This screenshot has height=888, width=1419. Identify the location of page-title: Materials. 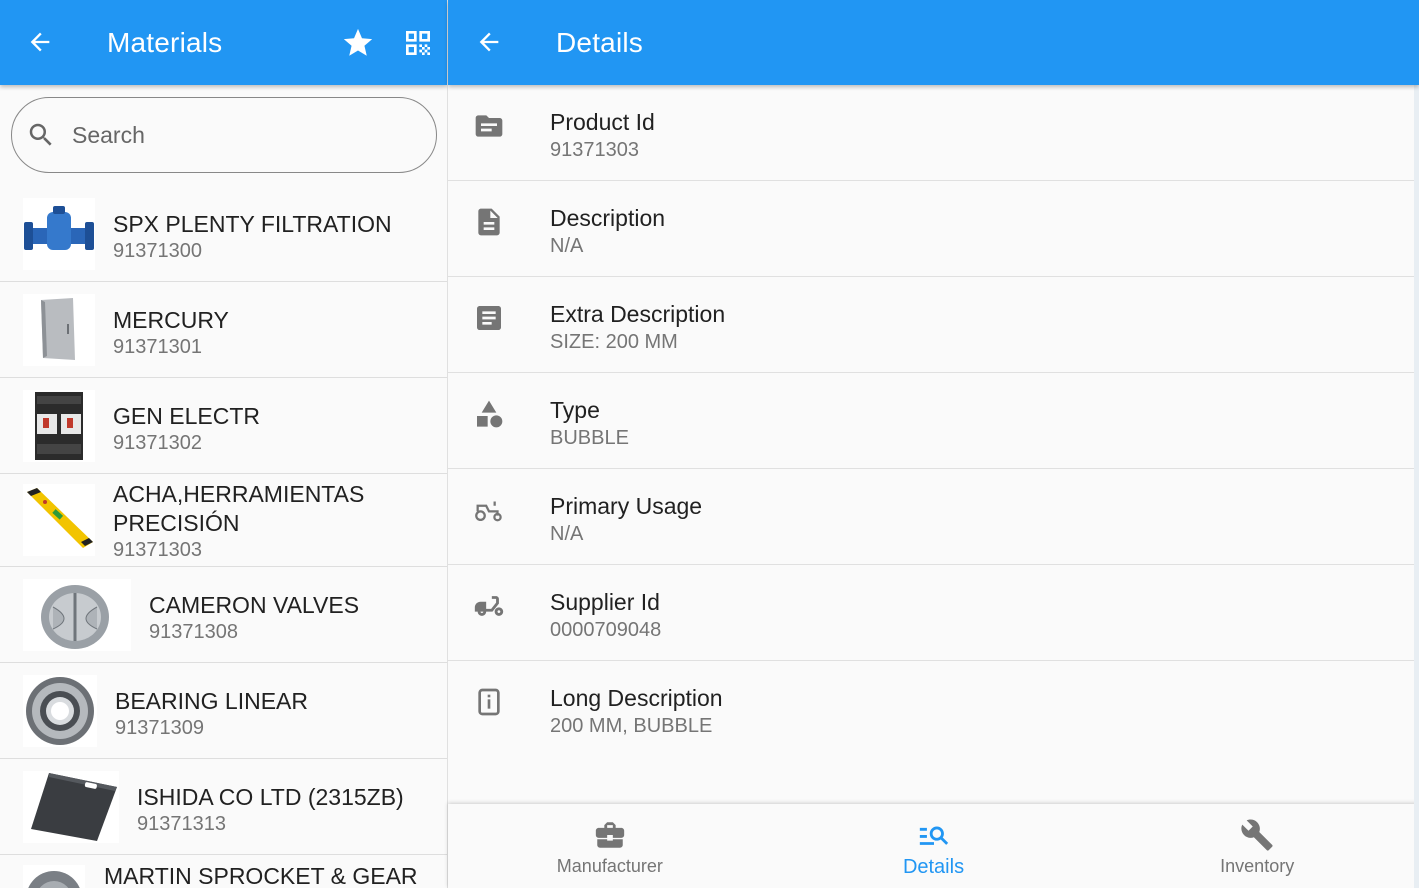
(165, 42).